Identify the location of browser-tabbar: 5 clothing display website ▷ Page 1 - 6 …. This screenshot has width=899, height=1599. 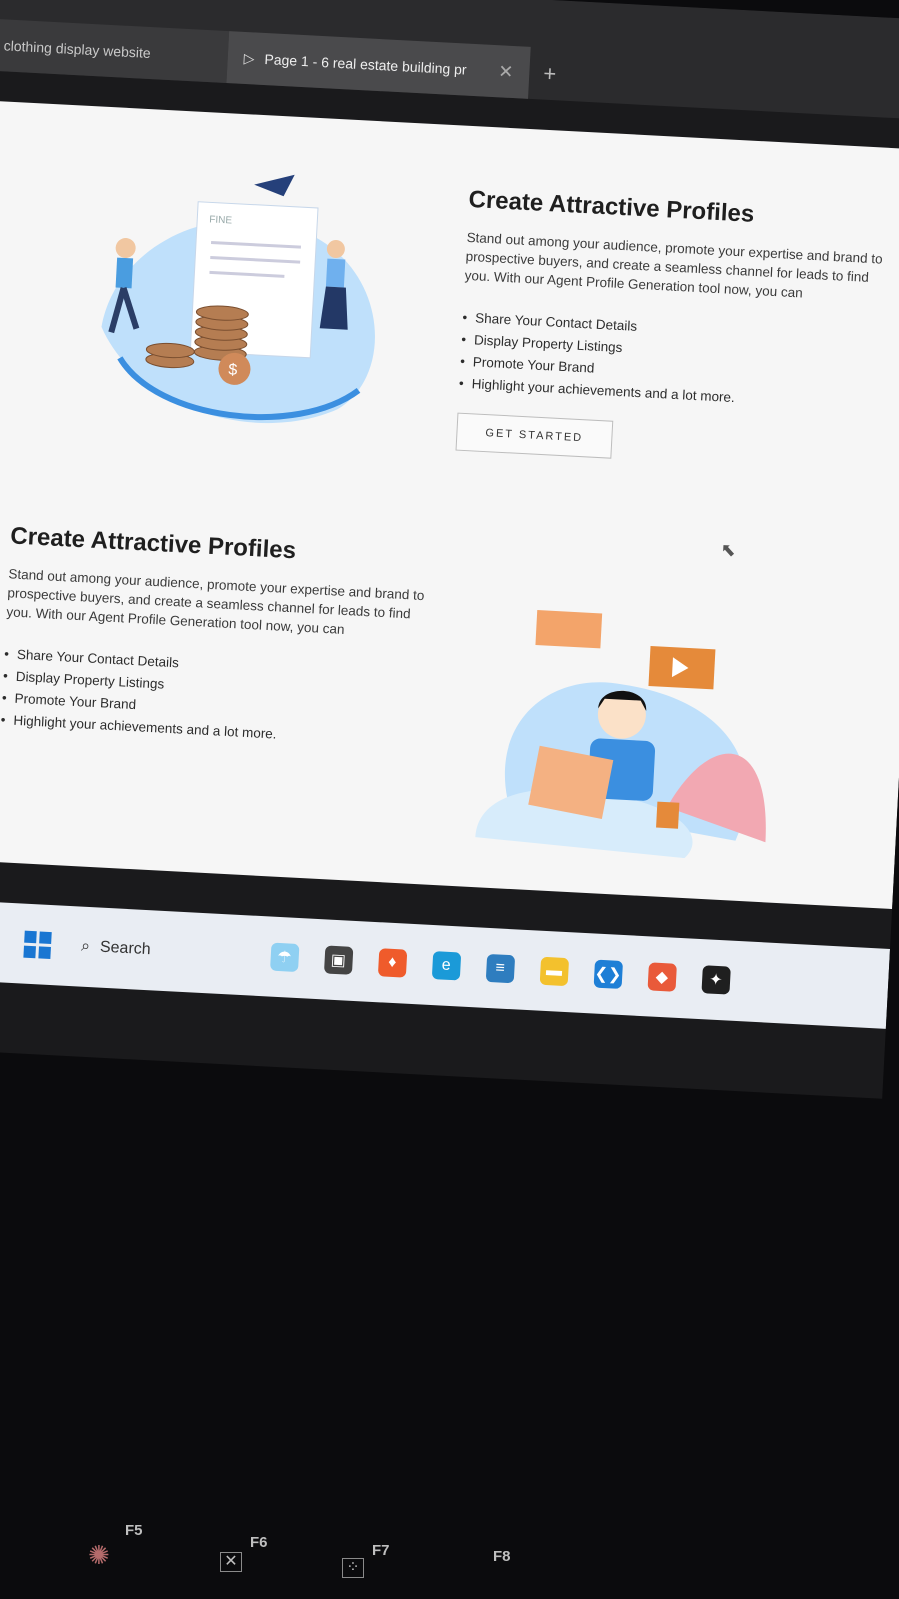
(449, 60).